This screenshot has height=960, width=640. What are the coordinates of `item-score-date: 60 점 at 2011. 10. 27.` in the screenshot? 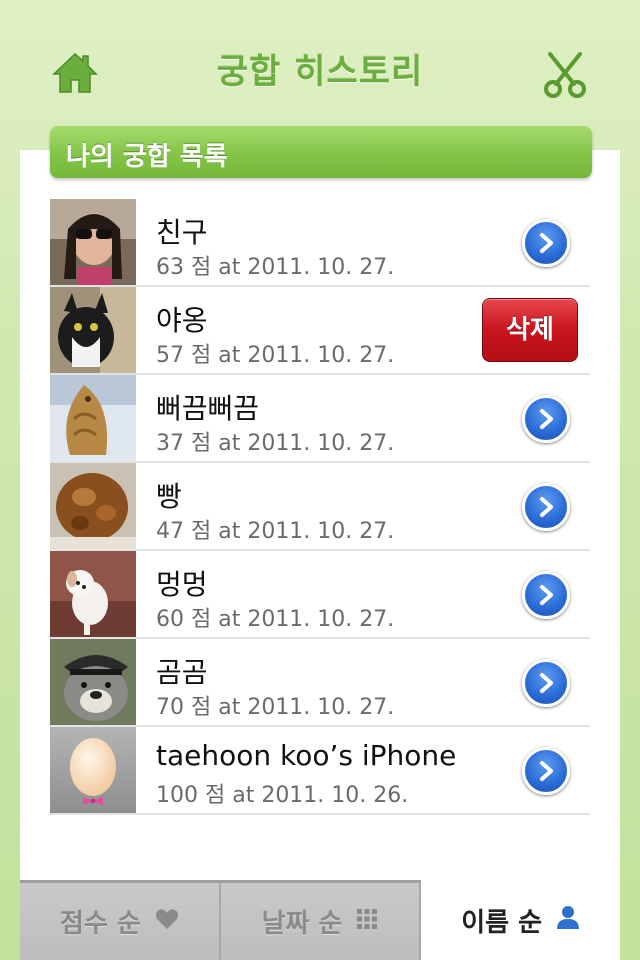 It's located at (275, 619).